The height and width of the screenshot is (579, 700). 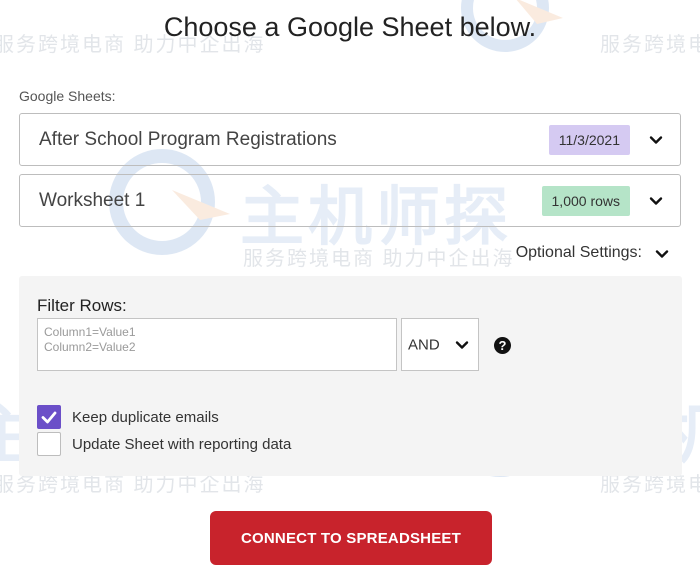 I want to click on google-sheets-label: Google Sheets:, so click(x=67, y=96).